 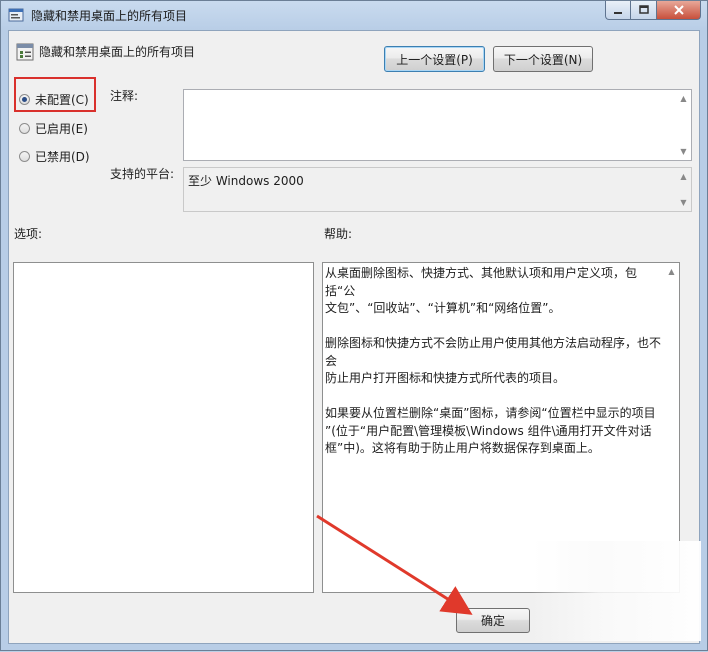 What do you see at coordinates (618, 10) in the screenshot?
I see `minimize-button` at bounding box center [618, 10].